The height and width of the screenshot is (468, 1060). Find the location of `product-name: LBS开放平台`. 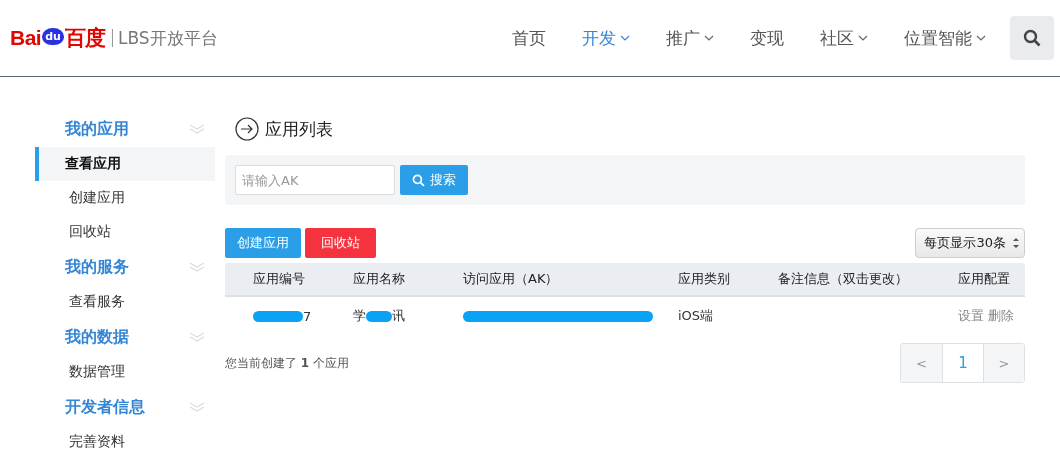

product-name: LBS开放平台 is located at coordinates (167, 38).